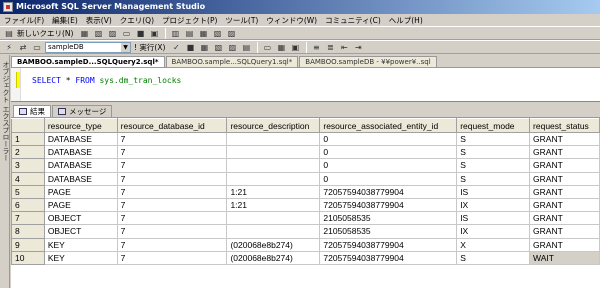 The height and width of the screenshot is (288, 600). What do you see at coordinates (388, 125) in the screenshot?
I see `column-header: resource_associated_entity_id` at bounding box center [388, 125].